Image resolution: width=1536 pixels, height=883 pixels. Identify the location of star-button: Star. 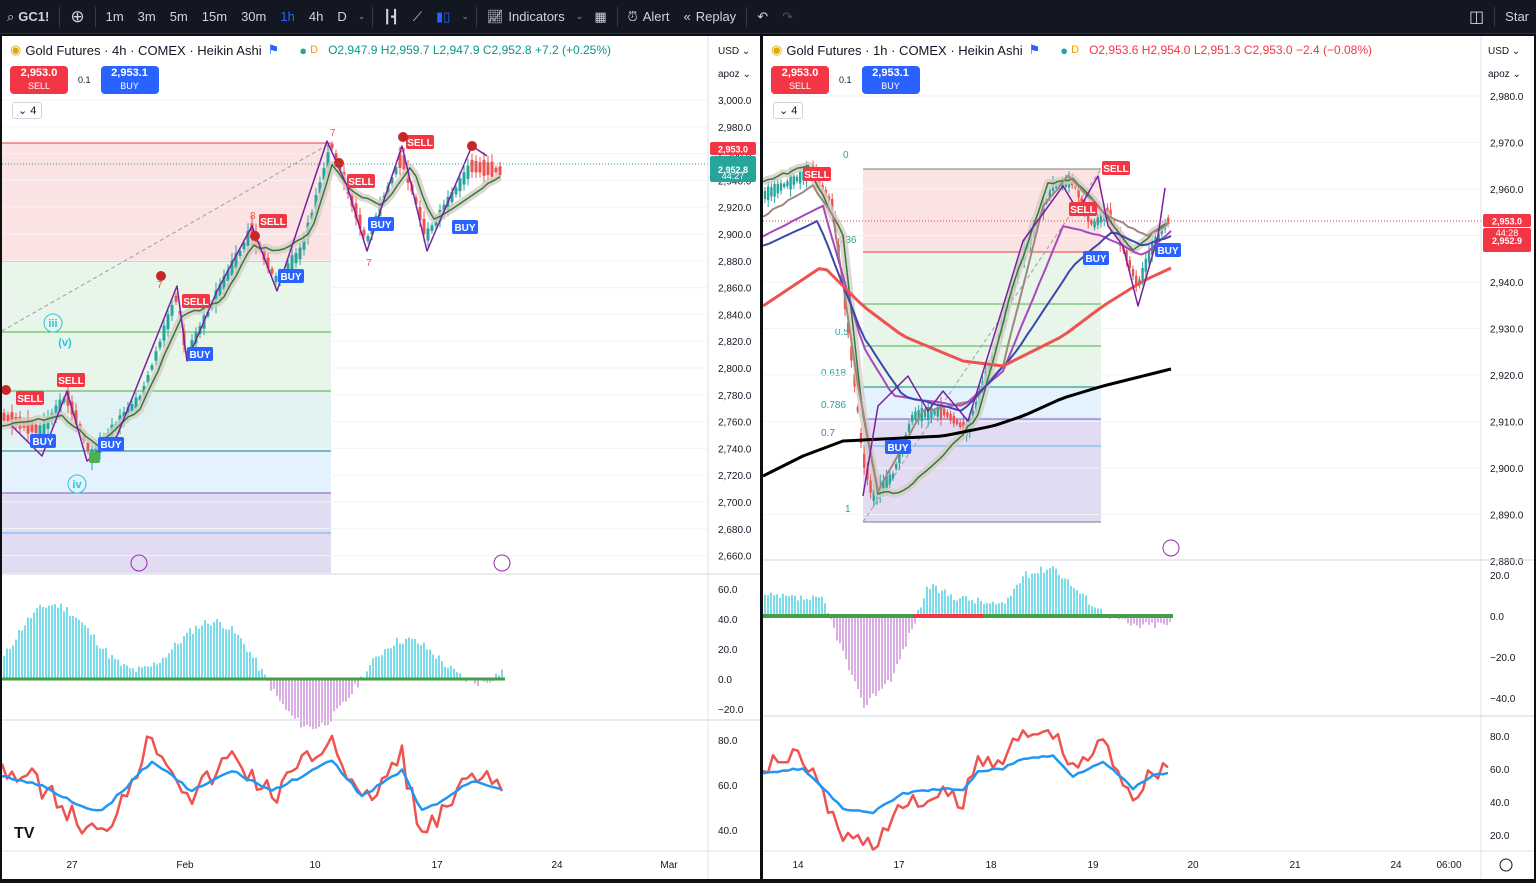
(1517, 16).